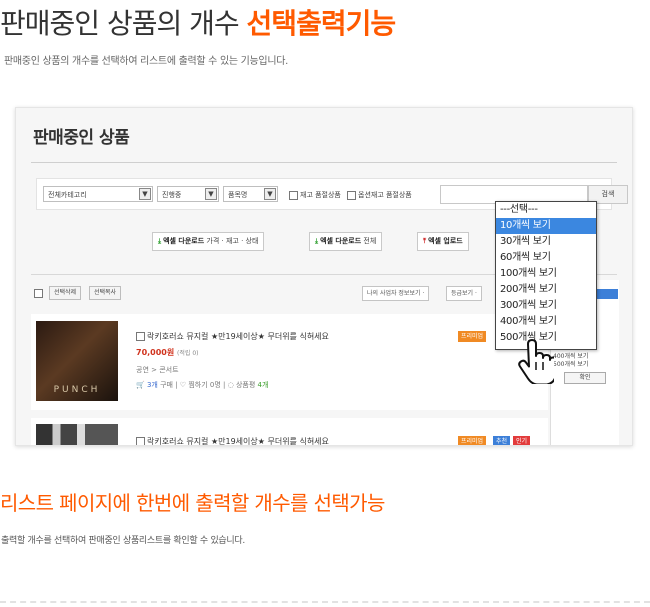 This screenshot has width=650, height=607. I want to click on product-price: 70,000원 (적립 0), so click(167, 352).